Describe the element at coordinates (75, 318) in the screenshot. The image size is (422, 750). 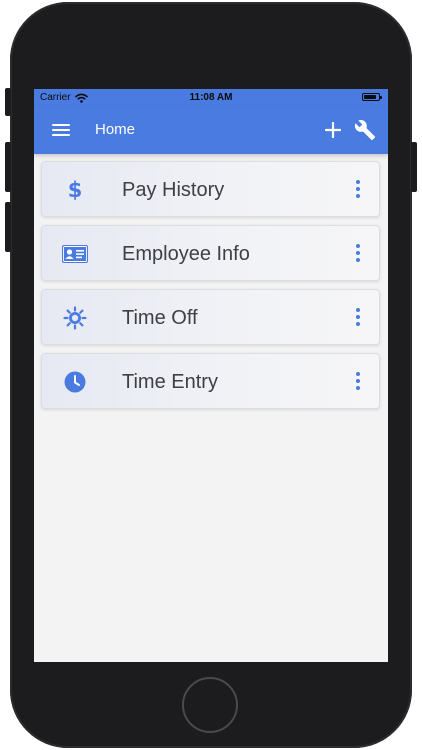
I see `sun-icon` at that location.